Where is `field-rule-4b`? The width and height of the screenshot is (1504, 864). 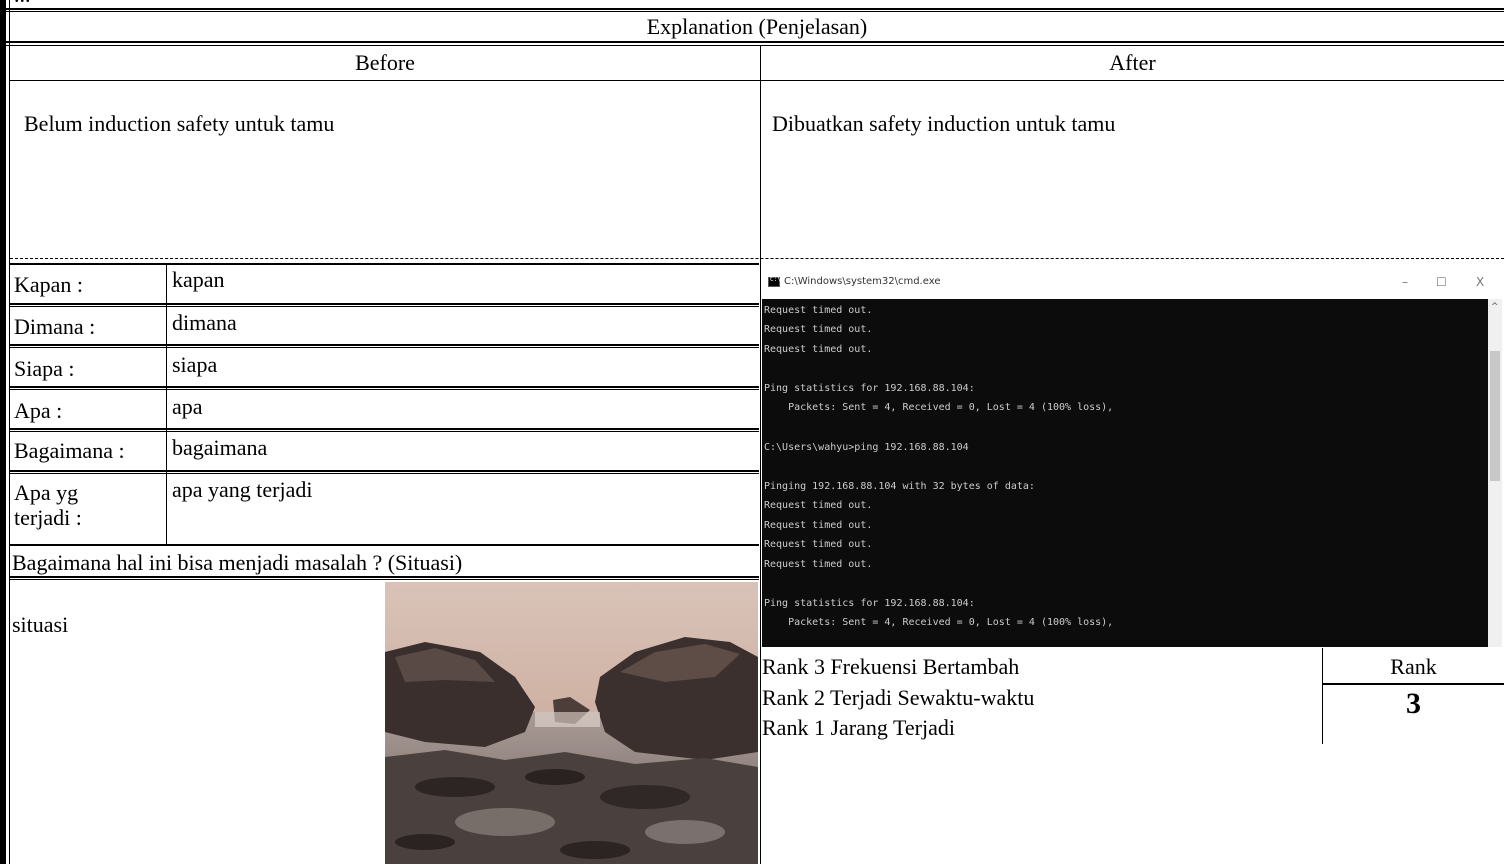
field-rule-4b is located at coordinates (384, 431).